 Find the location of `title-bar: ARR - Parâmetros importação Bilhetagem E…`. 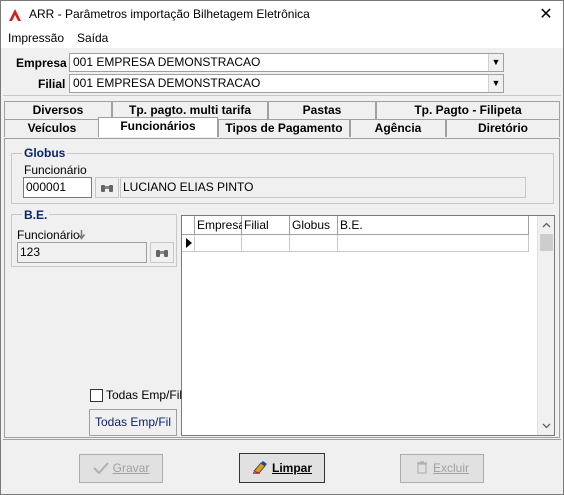

title-bar: ARR - Parâmetros importação Bilhetagem E… is located at coordinates (282, 15).